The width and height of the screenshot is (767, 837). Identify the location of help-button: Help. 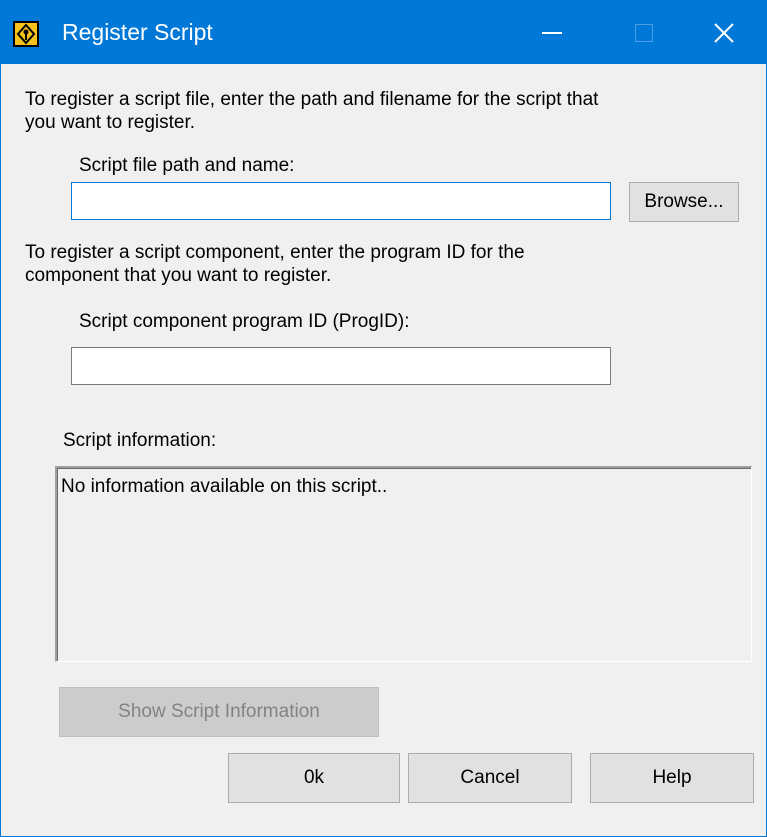
(672, 778).